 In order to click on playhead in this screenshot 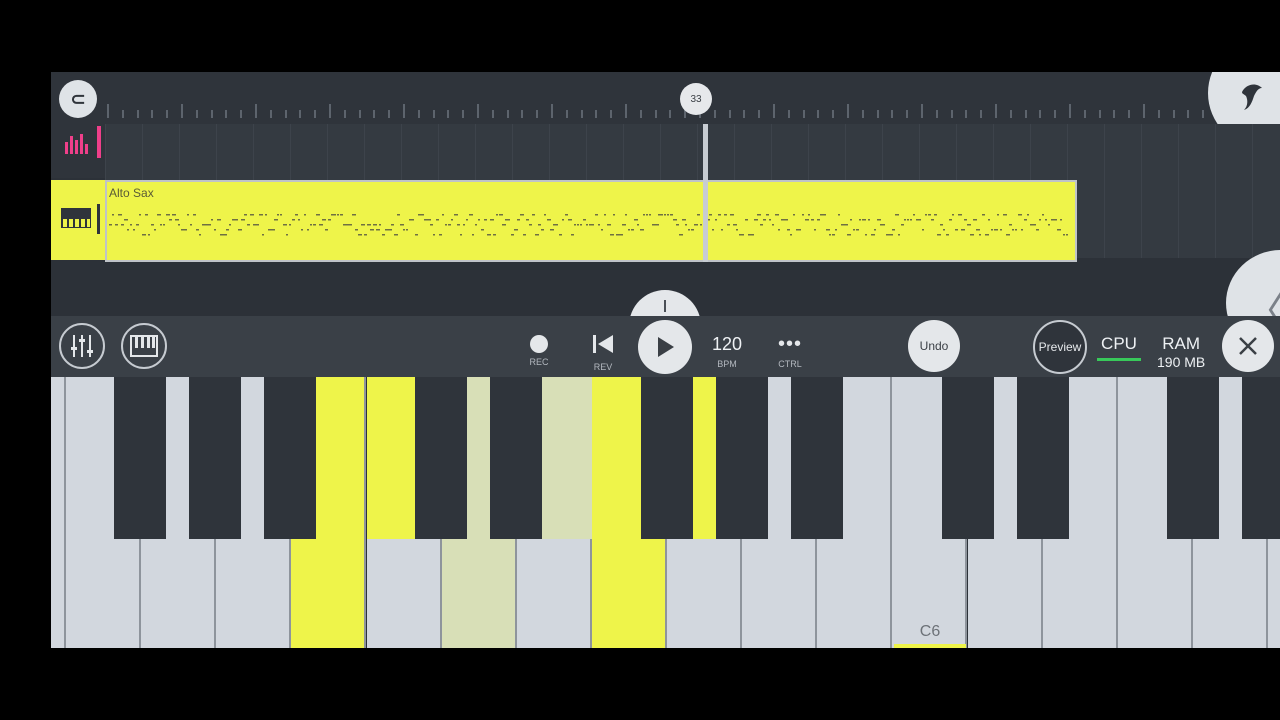, I will do `click(705, 193)`.